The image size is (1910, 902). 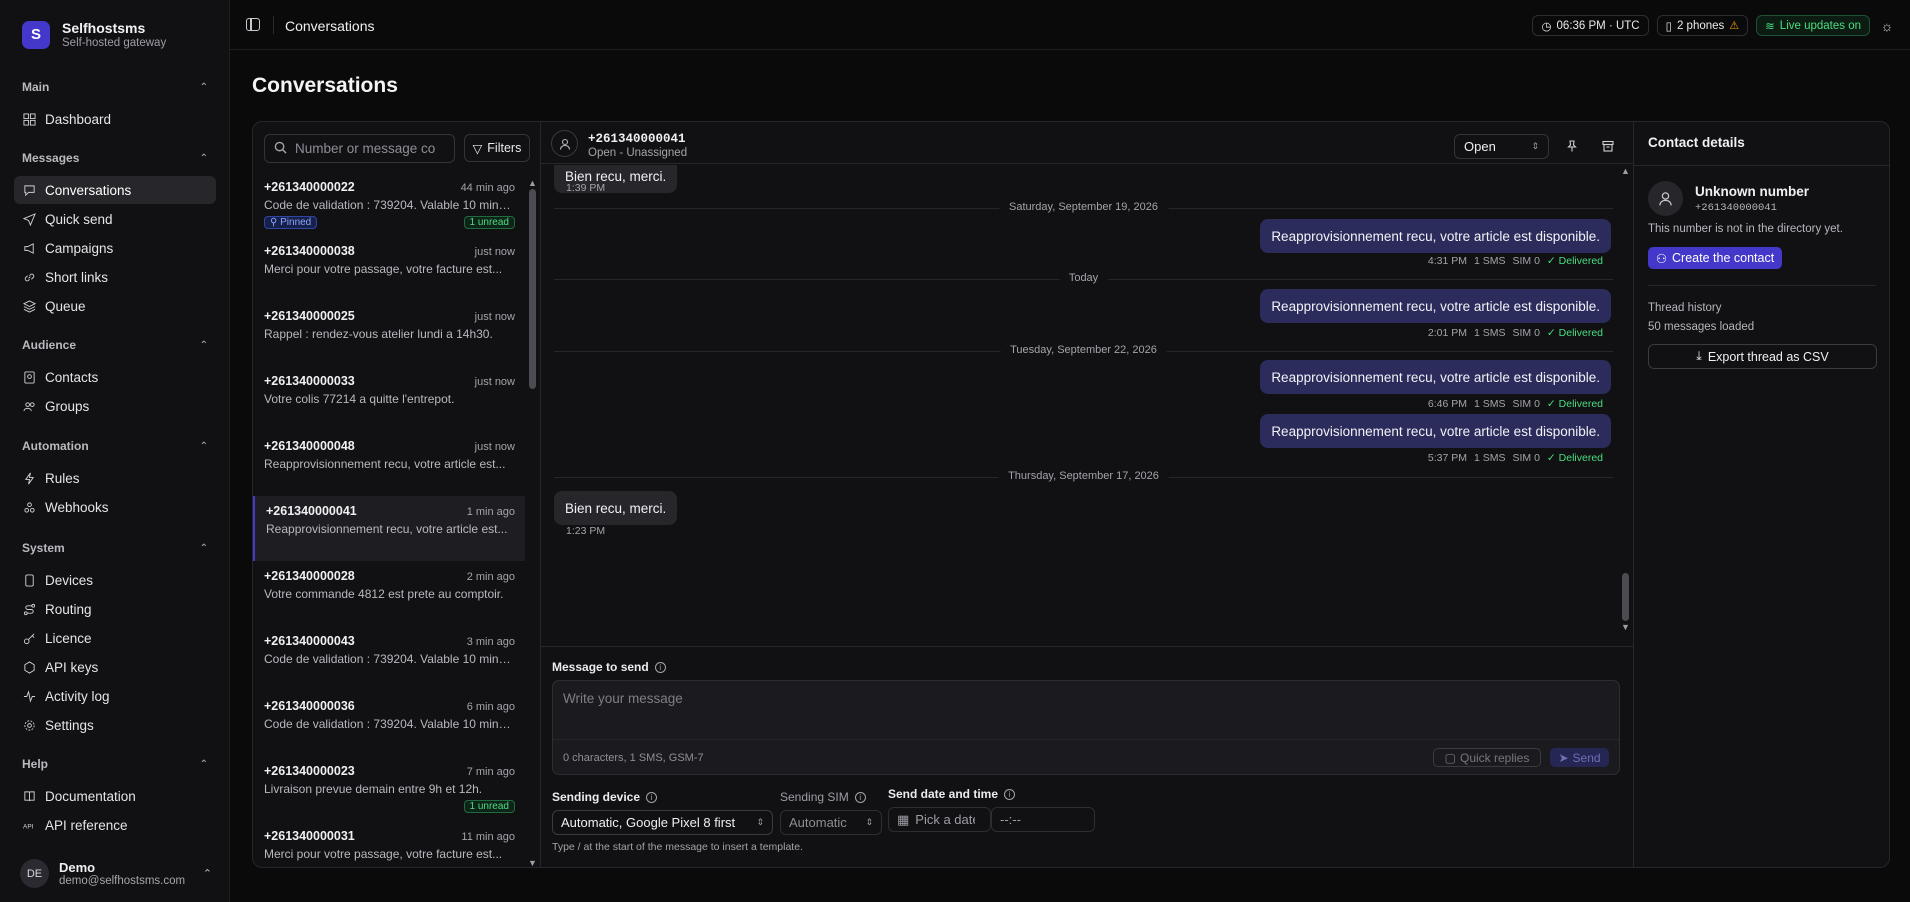 I want to click on brand: S Selfhostsms Self-hosted gateway, so click(x=94, y=34).